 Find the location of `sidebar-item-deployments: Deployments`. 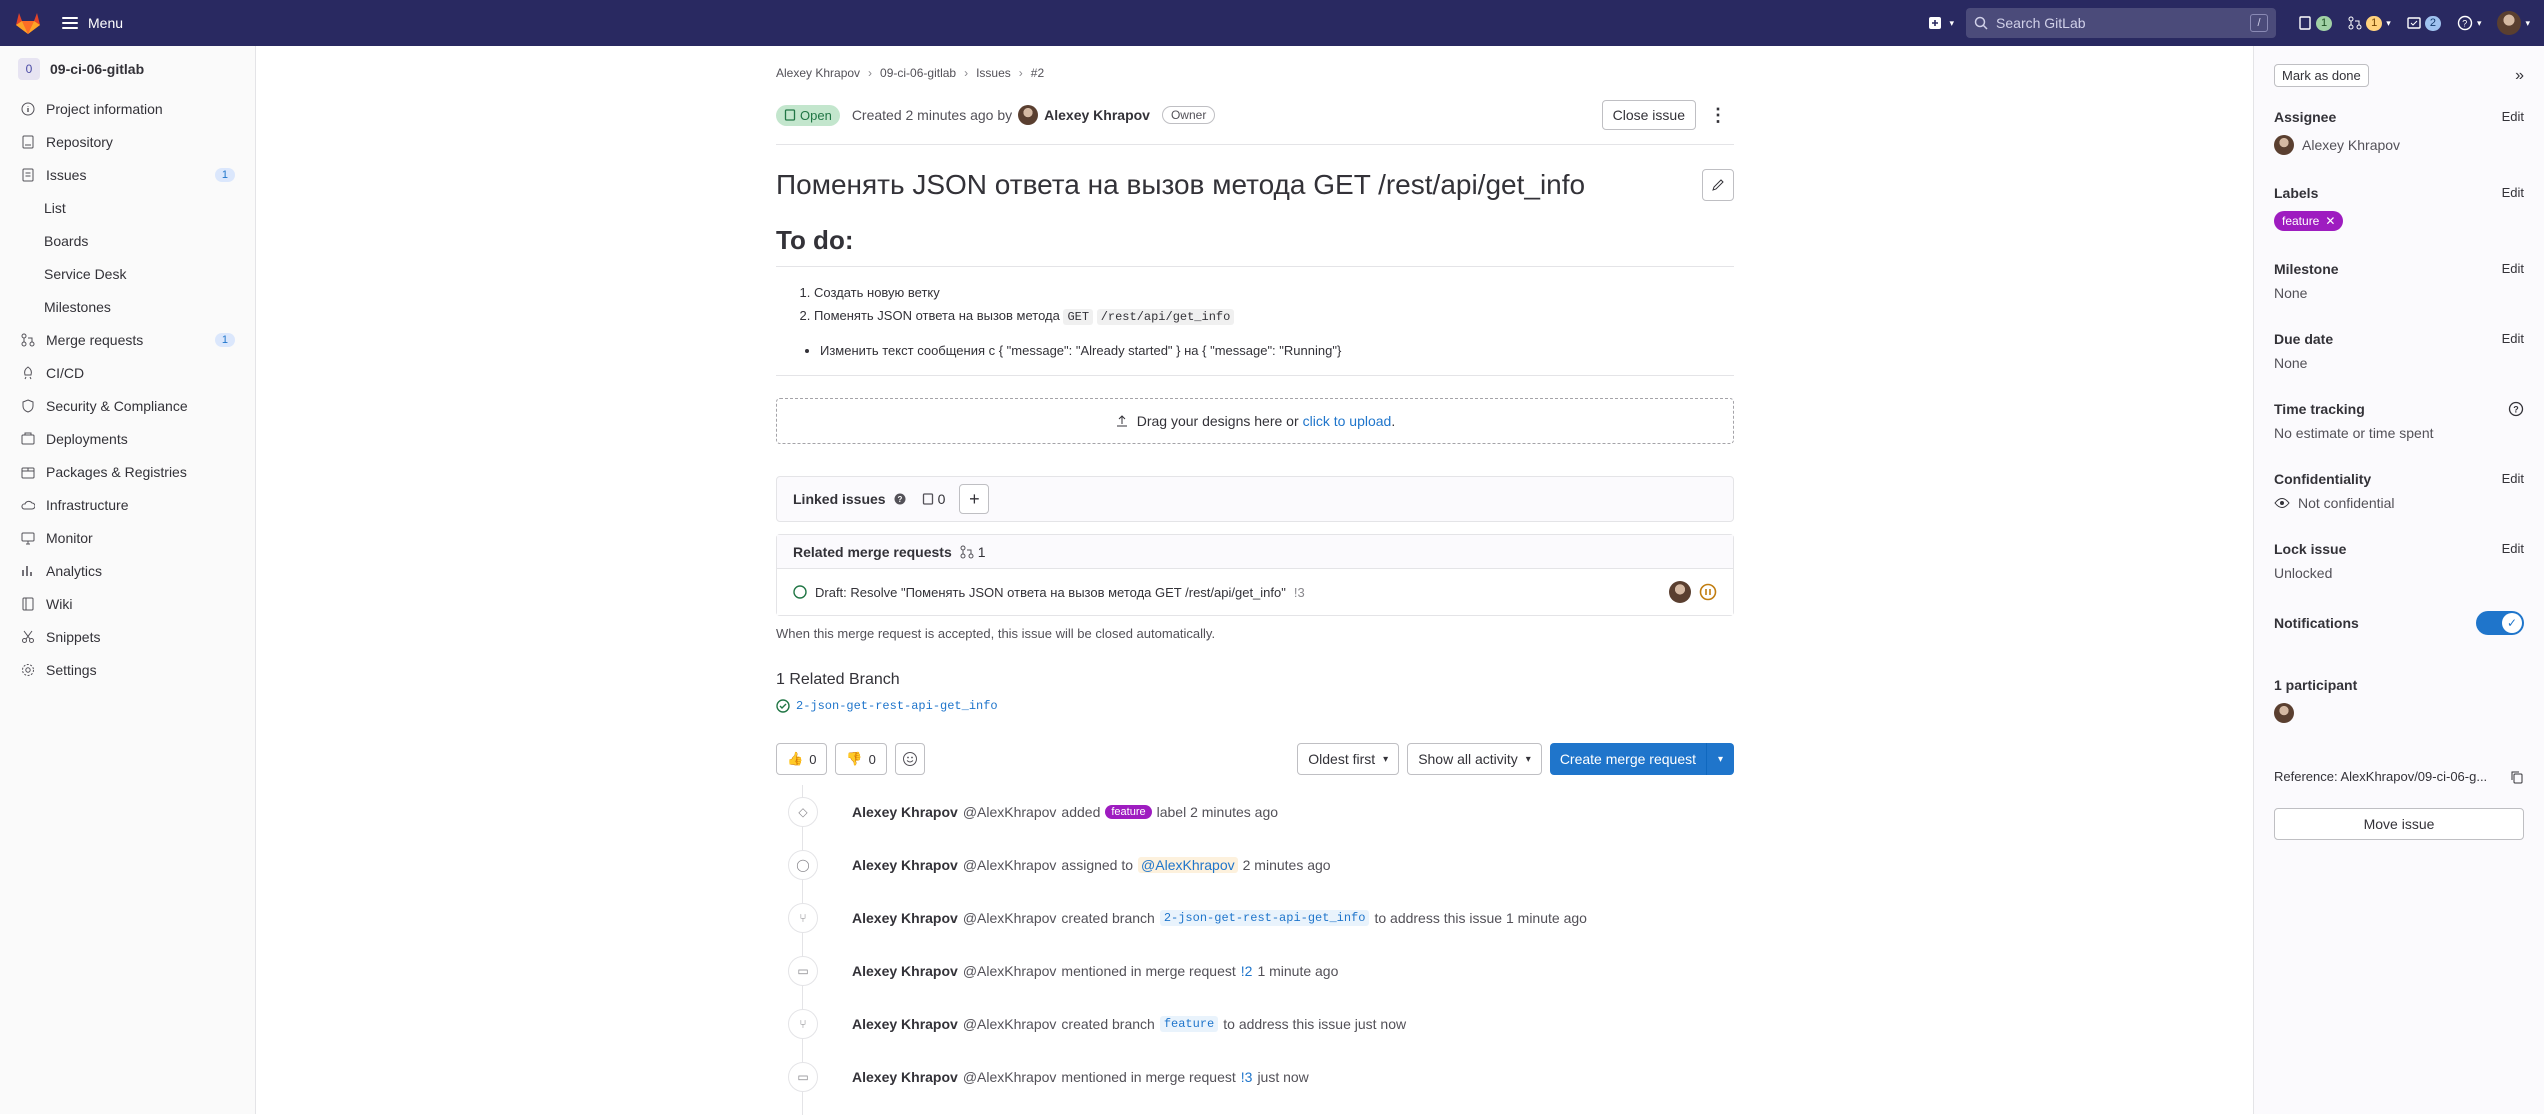

sidebar-item-deployments: Deployments is located at coordinates (127, 438).